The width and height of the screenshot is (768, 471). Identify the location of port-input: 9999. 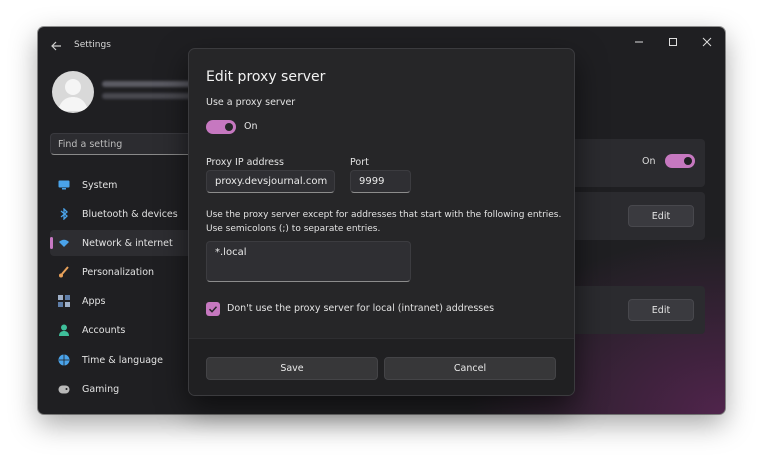
(380, 181).